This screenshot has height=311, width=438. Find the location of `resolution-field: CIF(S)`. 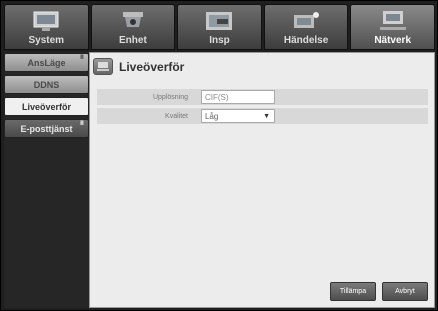

resolution-field: CIF(S) is located at coordinates (238, 97).